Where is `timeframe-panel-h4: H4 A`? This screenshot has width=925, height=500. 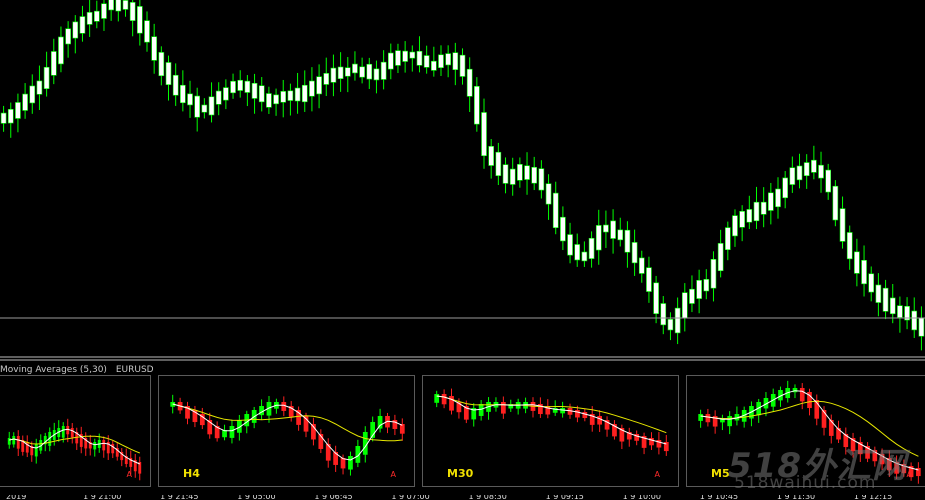 timeframe-panel-h4: H4 A is located at coordinates (286, 431).